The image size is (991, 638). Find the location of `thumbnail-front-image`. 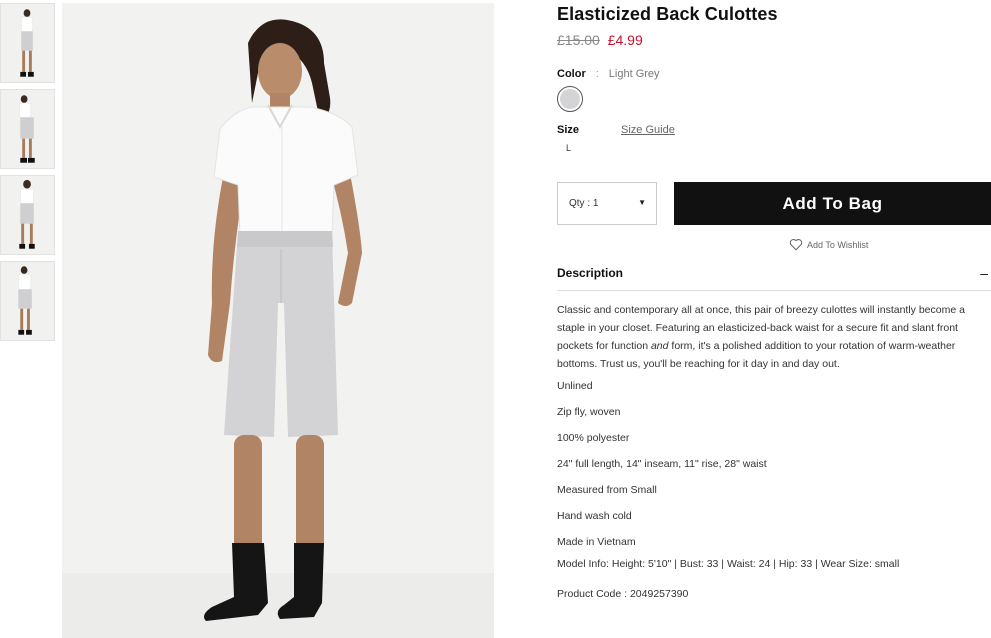

thumbnail-front-image is located at coordinates (27, 43).